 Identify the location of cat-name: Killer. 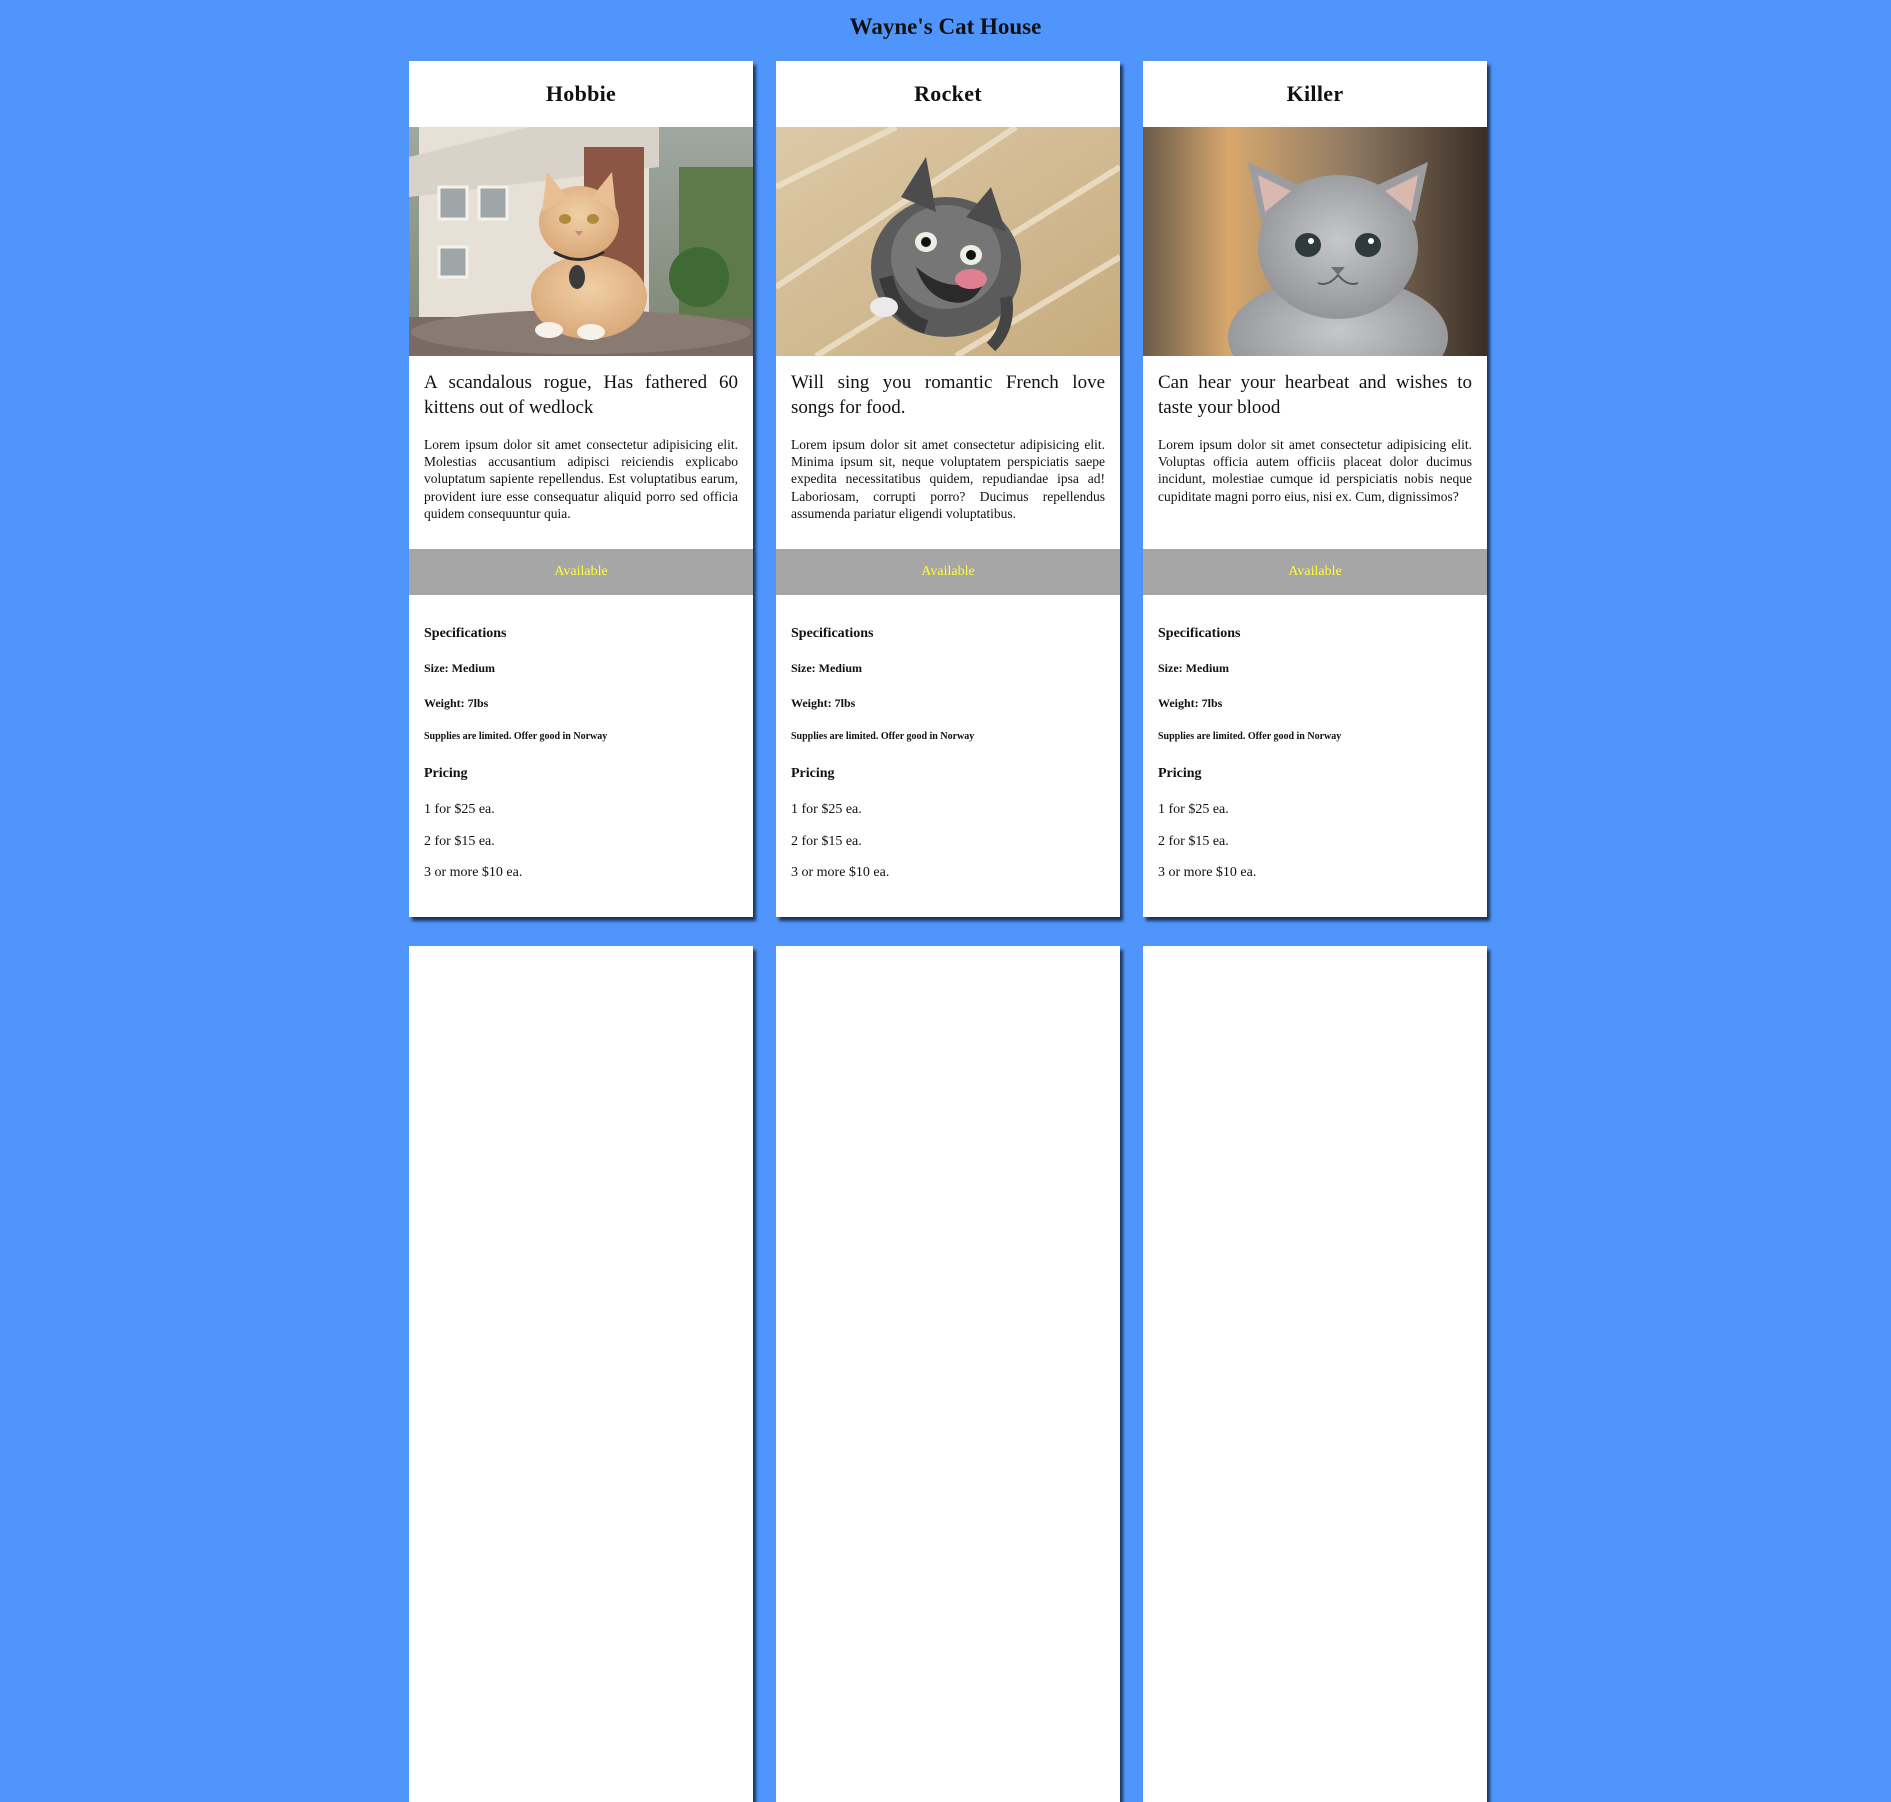
(1315, 93).